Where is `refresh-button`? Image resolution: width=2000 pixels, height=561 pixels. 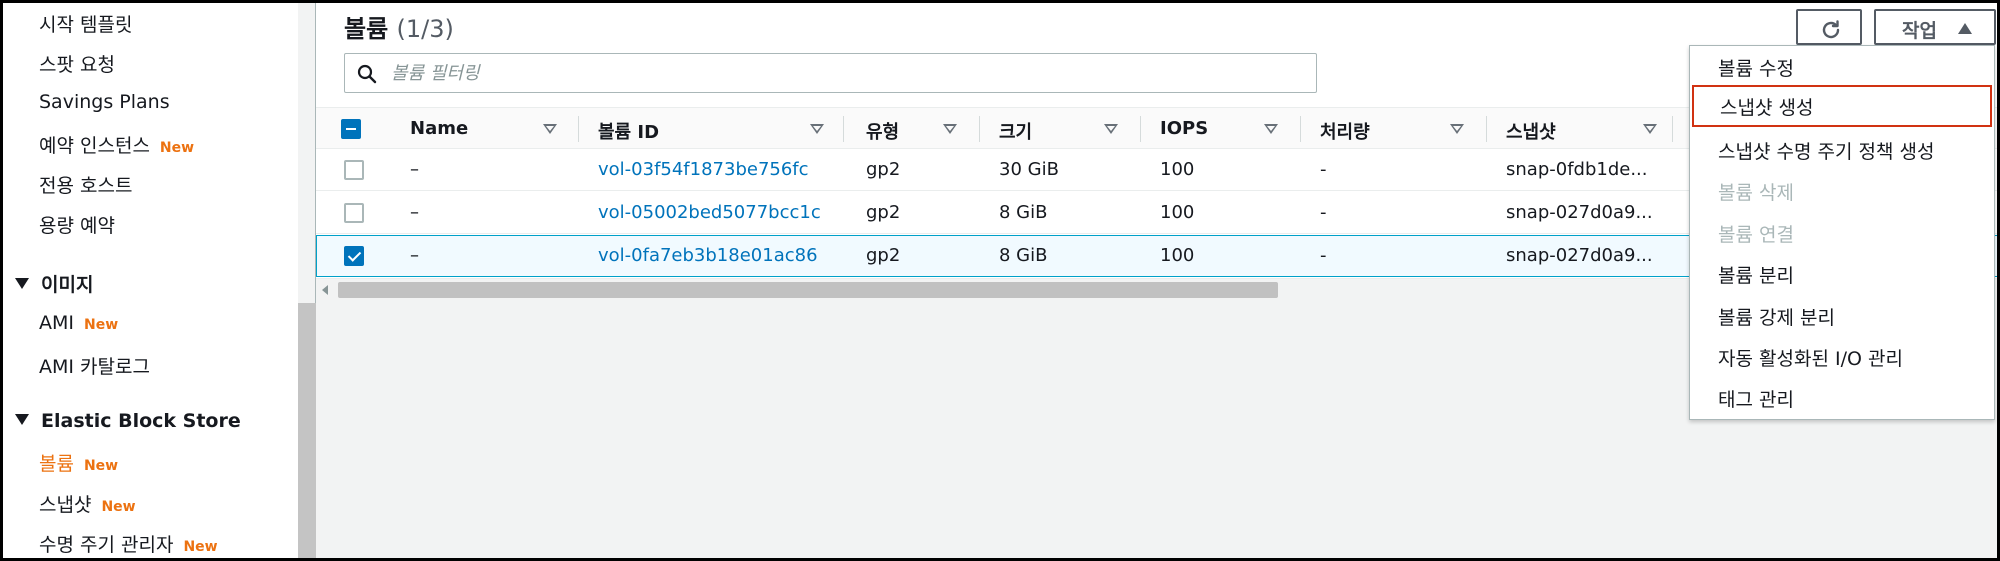
refresh-button is located at coordinates (1829, 27).